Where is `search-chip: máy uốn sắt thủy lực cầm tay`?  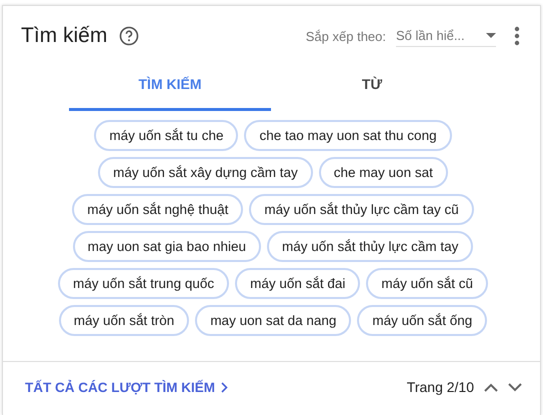
search-chip: máy uốn sắt thủy lực cầm tay is located at coordinates (370, 246).